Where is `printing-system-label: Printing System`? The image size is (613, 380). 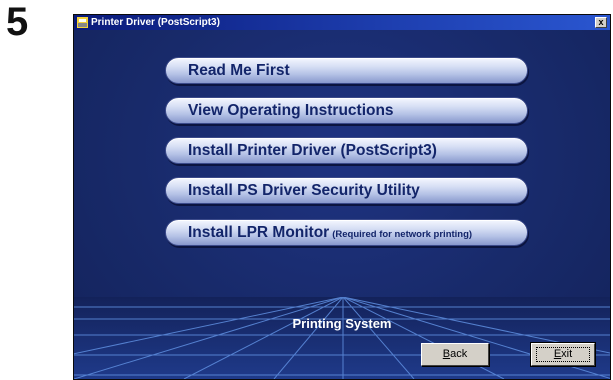 printing-system-label: Printing System is located at coordinates (342, 323).